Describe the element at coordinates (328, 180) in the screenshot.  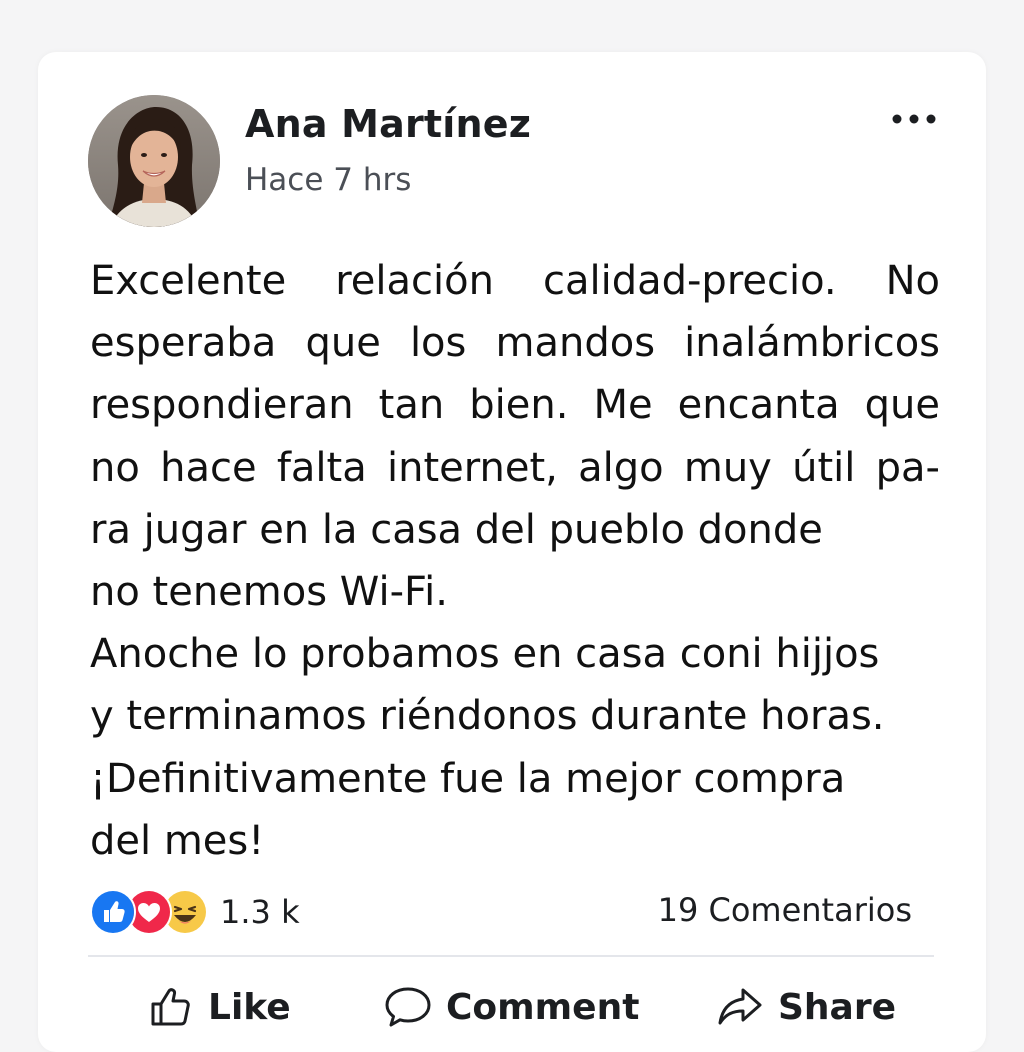
I see `post-timestamp: Hace 7 hrs` at that location.